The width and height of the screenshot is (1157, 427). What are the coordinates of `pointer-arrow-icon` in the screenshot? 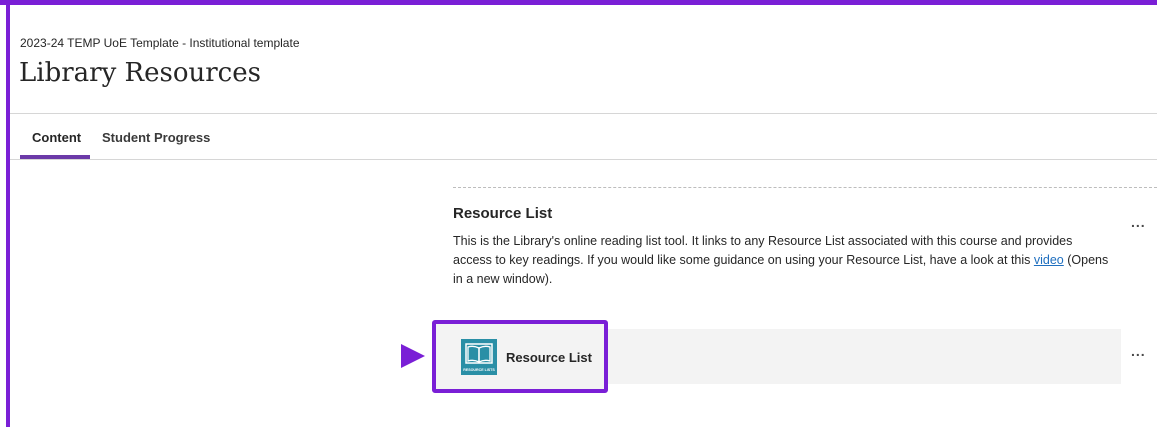 It's located at (413, 356).